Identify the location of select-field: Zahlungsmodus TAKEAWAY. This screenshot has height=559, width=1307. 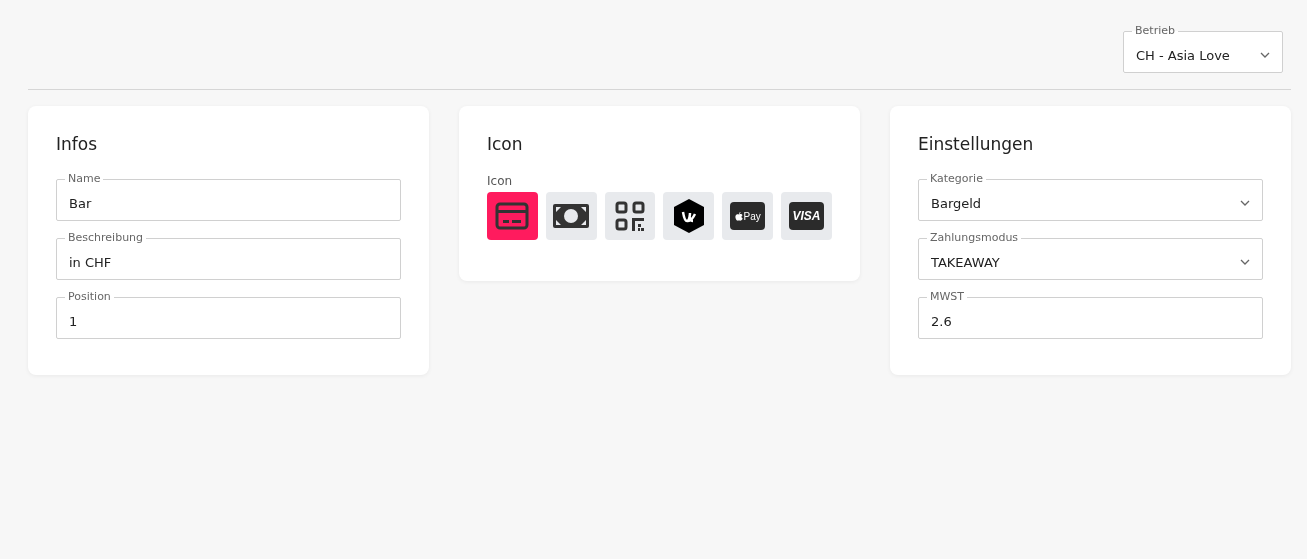
(1090, 255).